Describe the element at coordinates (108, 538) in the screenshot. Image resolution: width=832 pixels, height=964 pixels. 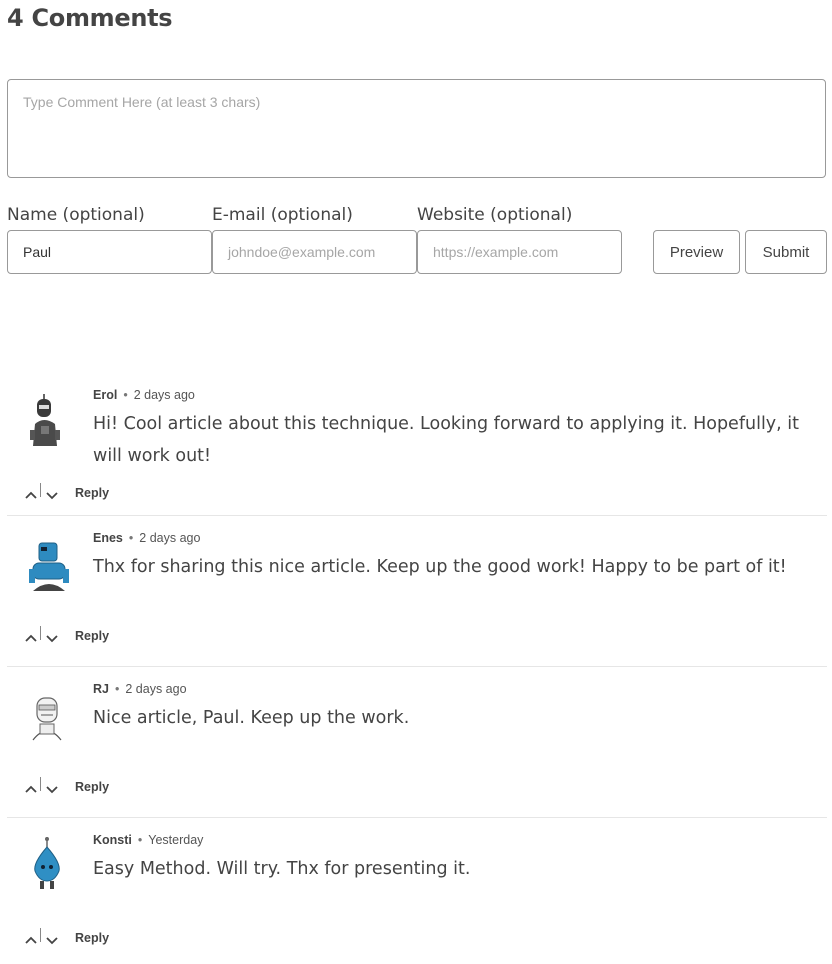
I see `comment-author: Enes` at that location.